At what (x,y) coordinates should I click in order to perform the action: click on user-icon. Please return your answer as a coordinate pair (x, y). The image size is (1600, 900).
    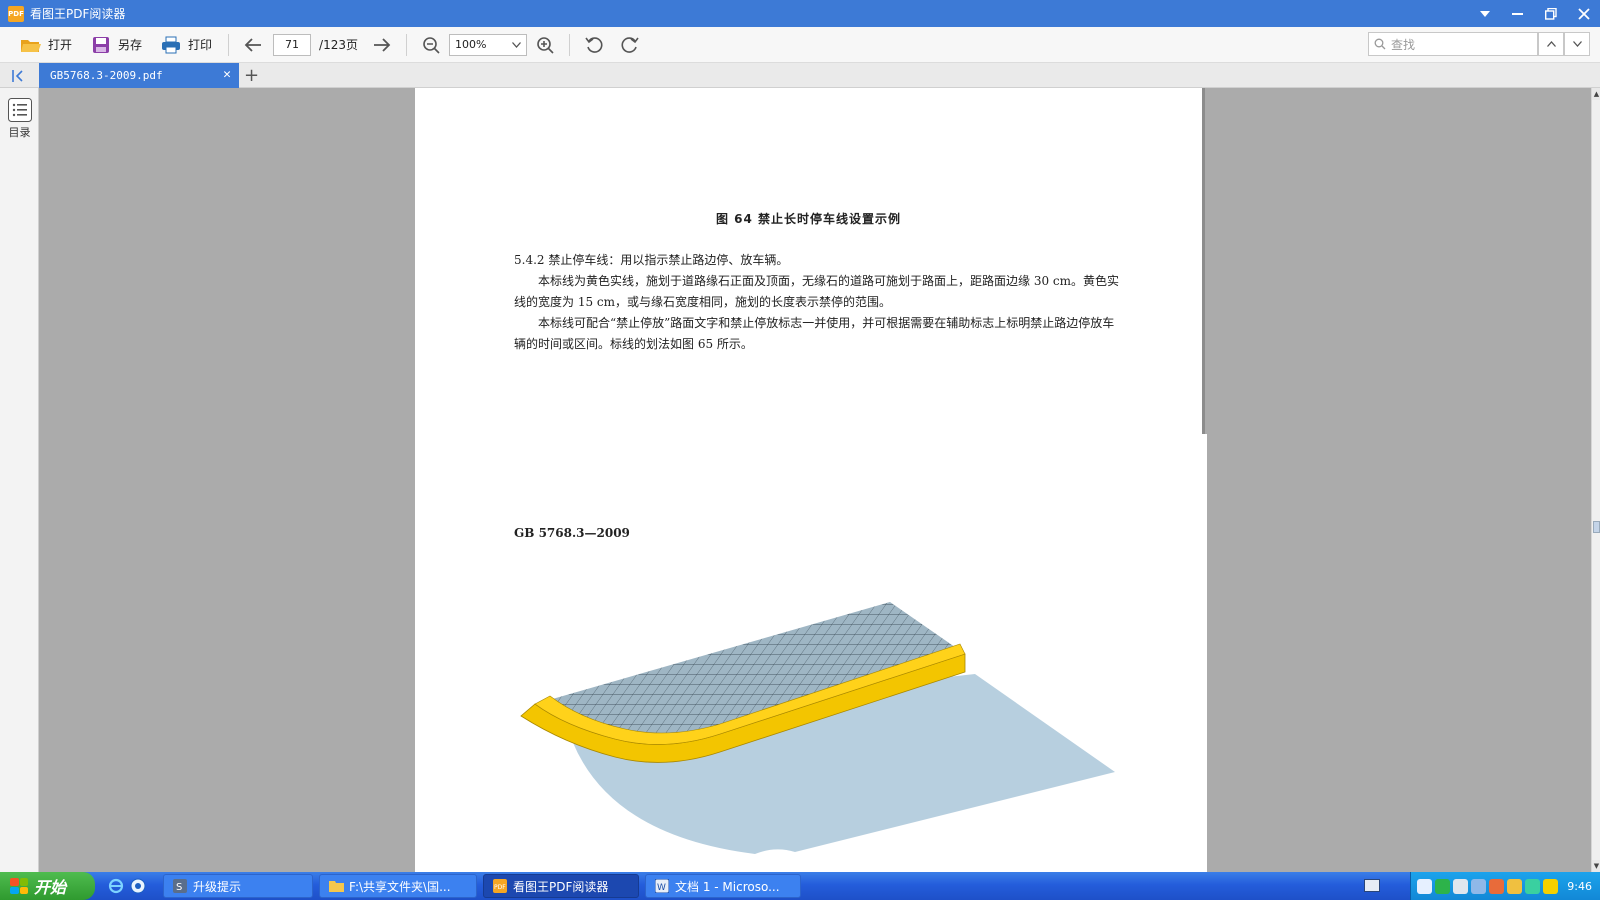
    Looking at the image, I should click on (1514, 886).